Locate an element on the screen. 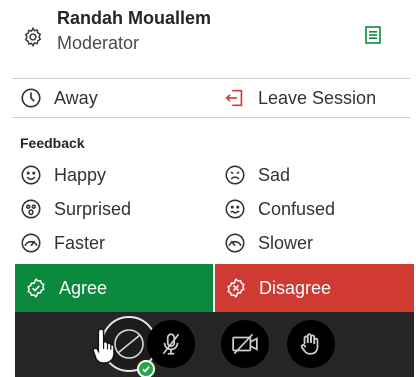 The height and width of the screenshot is (377, 416). user-role: Moderator is located at coordinates (98, 43).